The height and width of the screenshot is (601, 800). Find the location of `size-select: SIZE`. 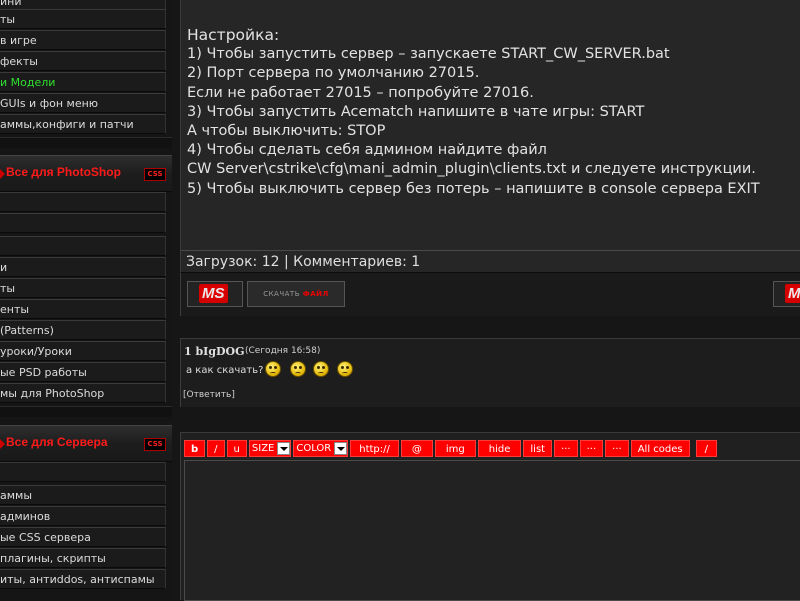

size-select: SIZE is located at coordinates (270, 448).